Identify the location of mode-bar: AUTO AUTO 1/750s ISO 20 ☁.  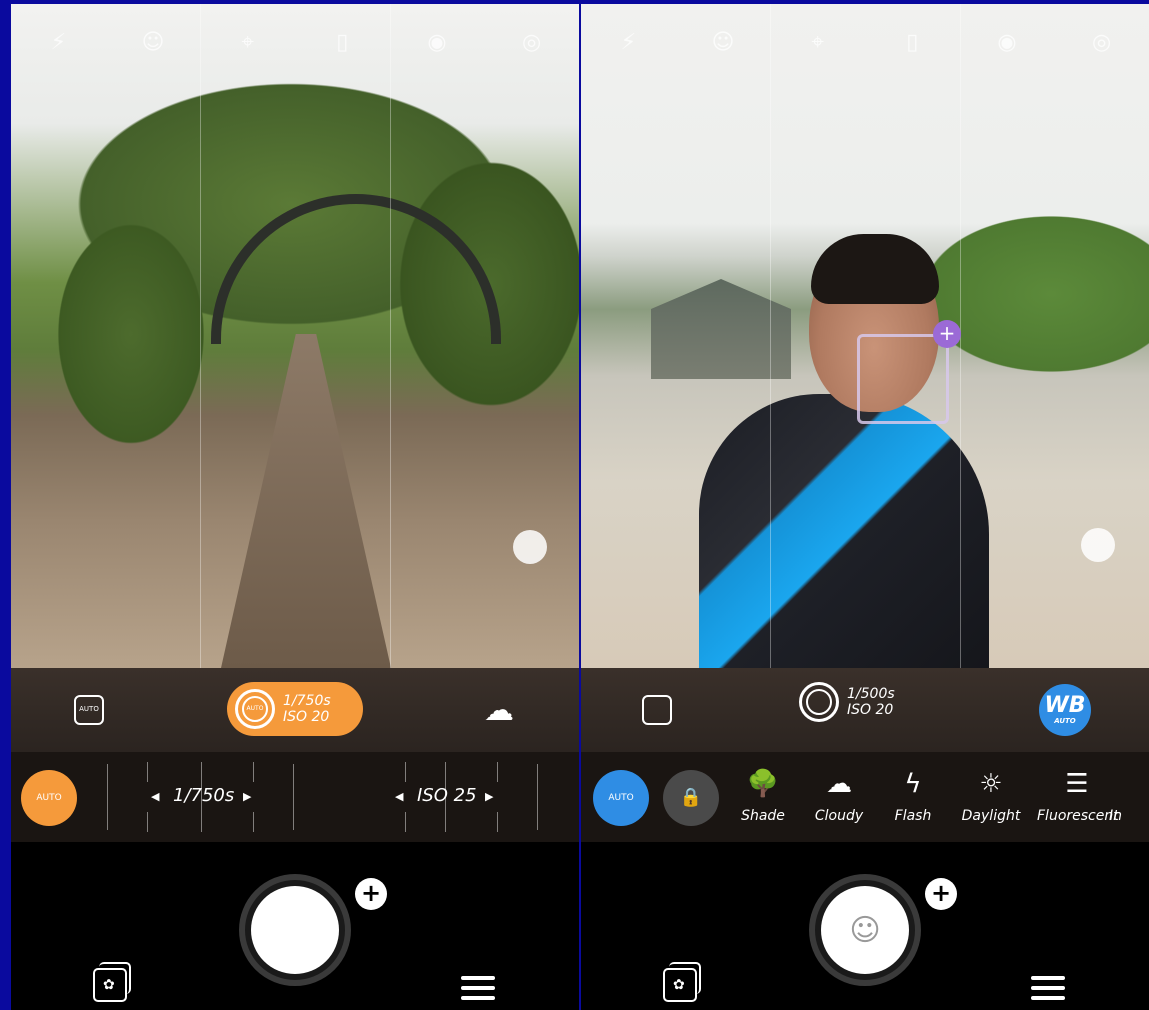
(295, 710).